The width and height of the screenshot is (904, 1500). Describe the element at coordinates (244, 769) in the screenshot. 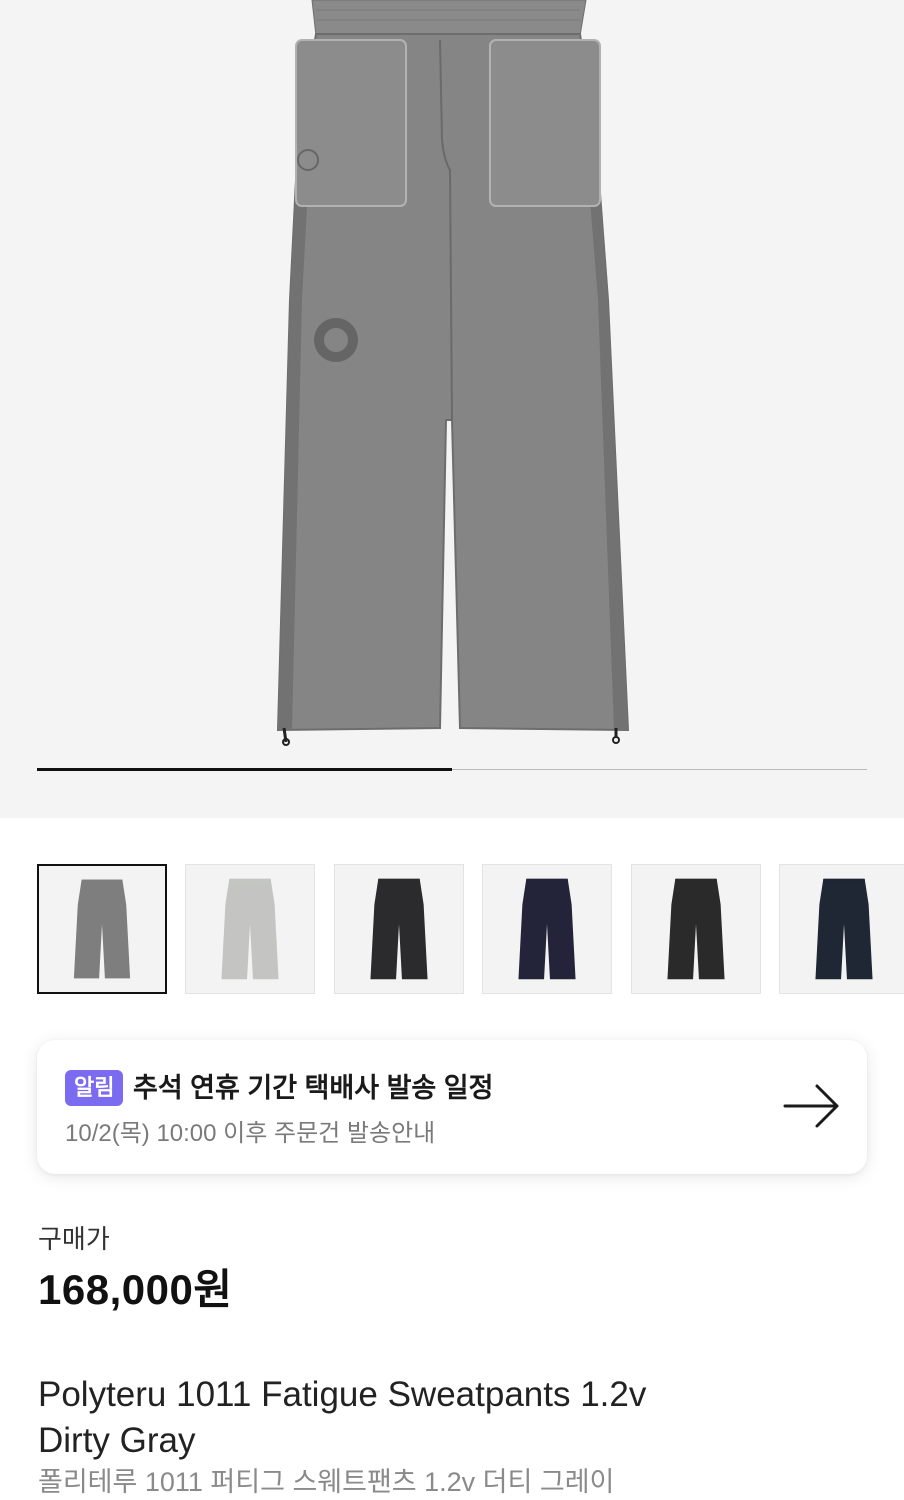

I see `gallery-progress-fill` at that location.